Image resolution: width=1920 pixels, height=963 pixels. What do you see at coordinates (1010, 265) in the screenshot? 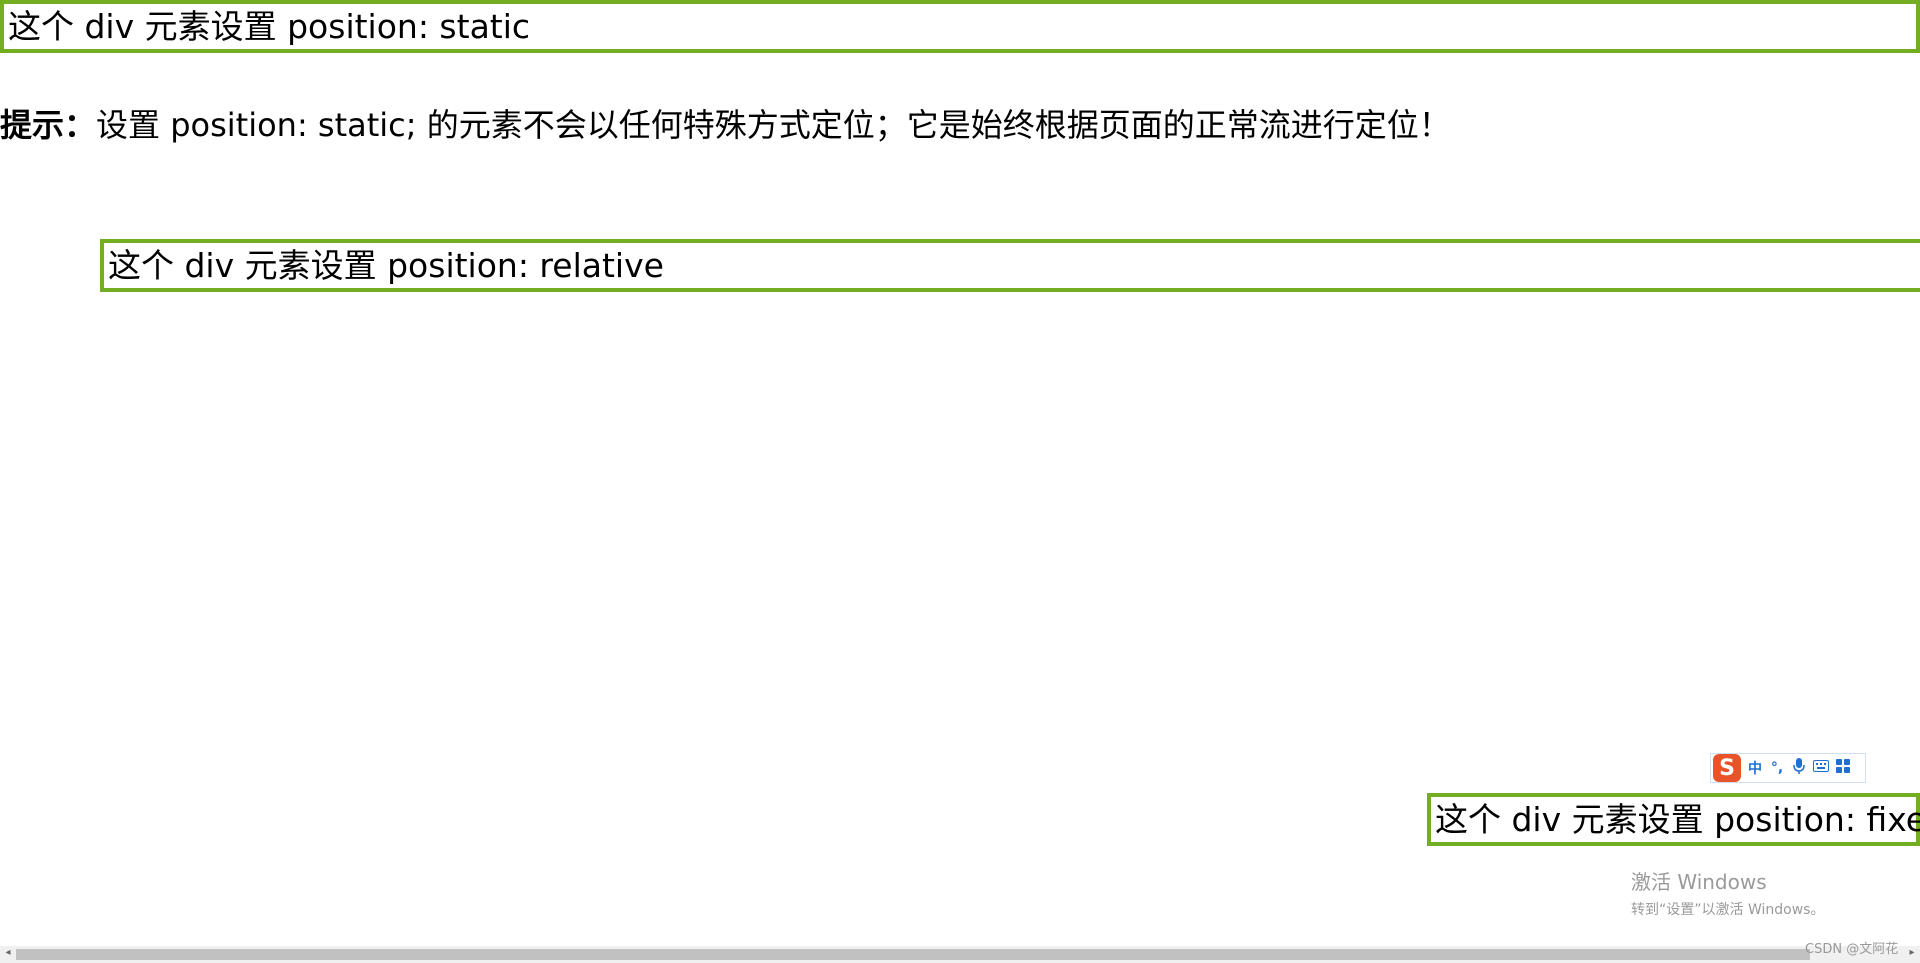
I see `relative-div: 这个 div 元素设置 position: relative` at bounding box center [1010, 265].